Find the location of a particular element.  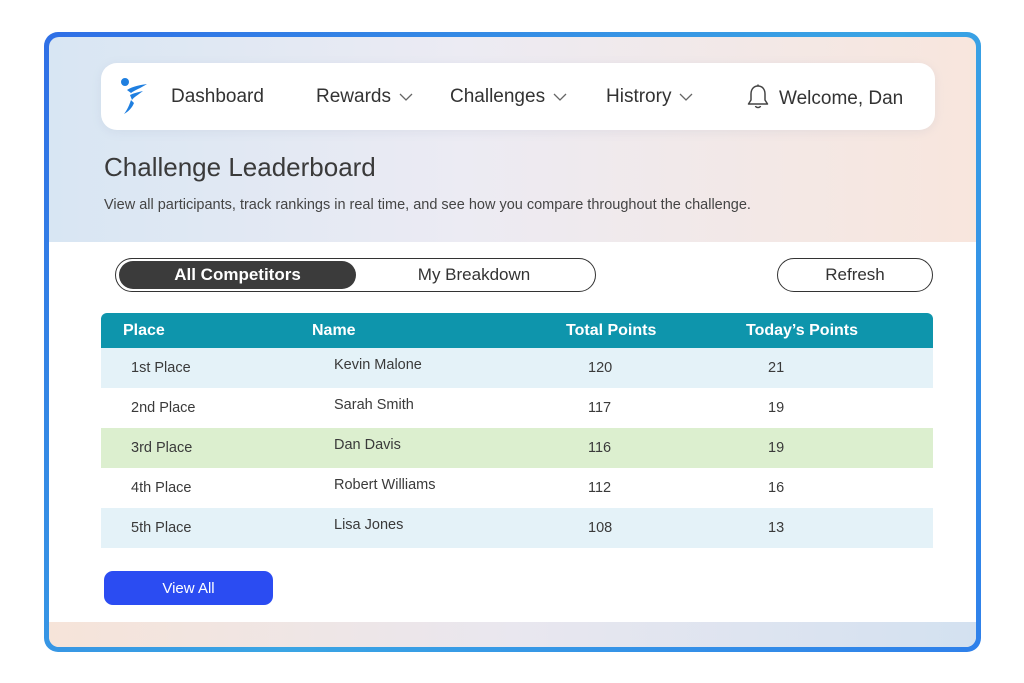

cell-name: Robert Williams is located at coordinates (385, 485).